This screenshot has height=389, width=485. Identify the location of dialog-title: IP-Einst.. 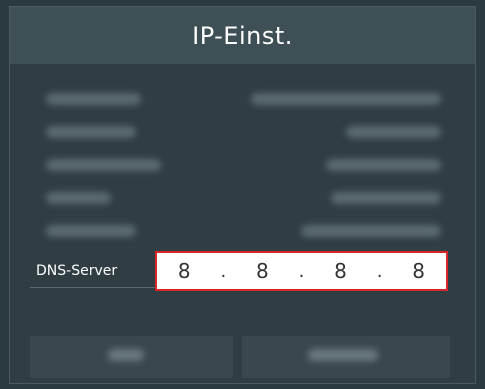
(242, 35).